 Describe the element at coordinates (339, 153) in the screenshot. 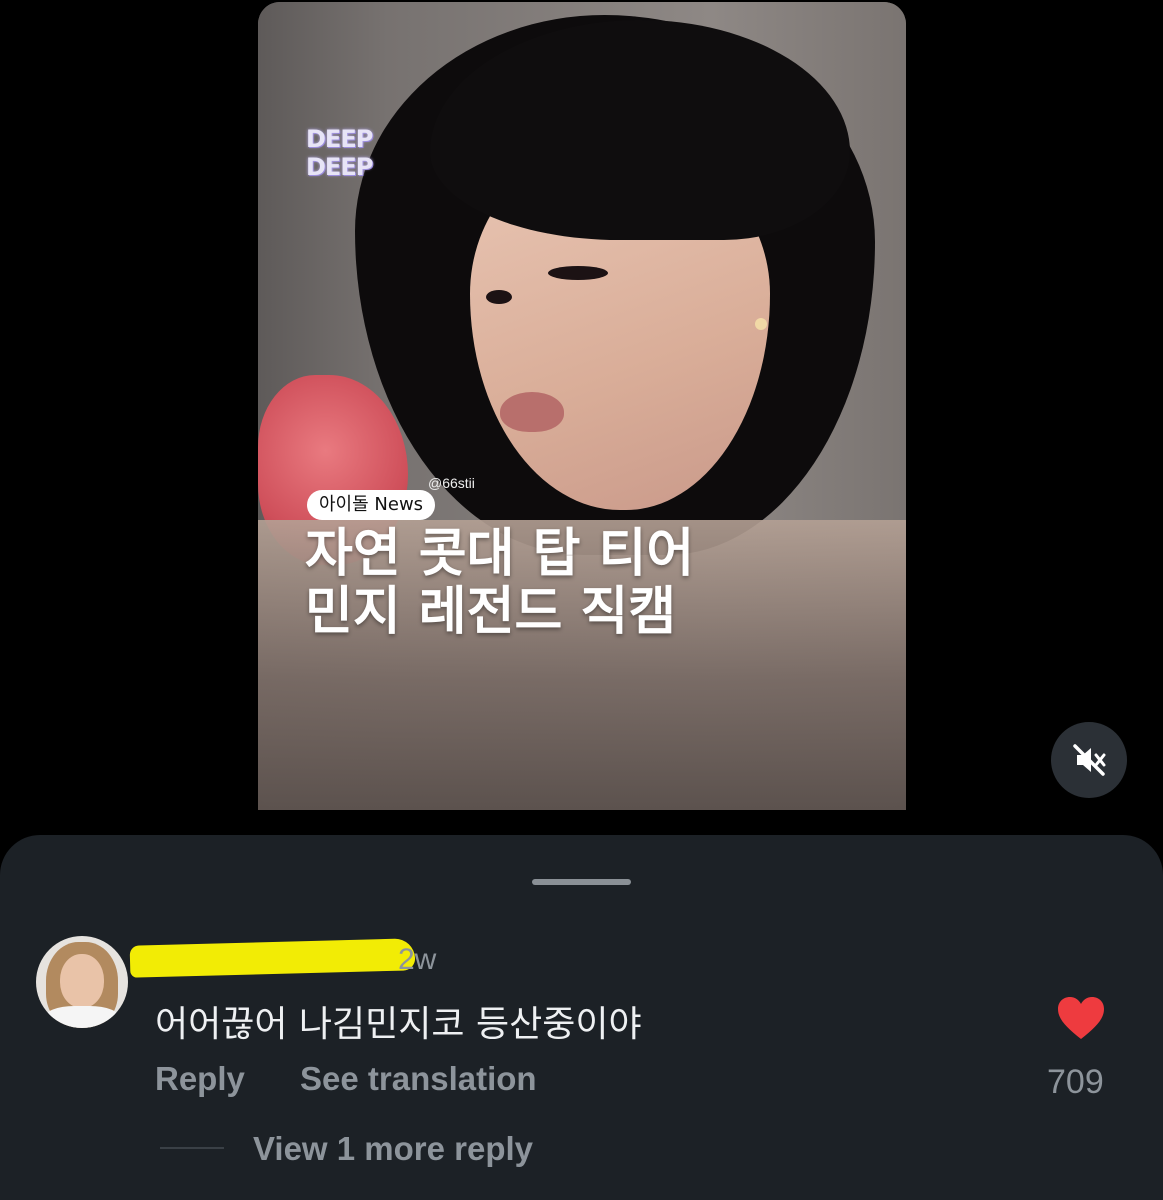

I see `channel-logo: DEEP DEEP` at that location.